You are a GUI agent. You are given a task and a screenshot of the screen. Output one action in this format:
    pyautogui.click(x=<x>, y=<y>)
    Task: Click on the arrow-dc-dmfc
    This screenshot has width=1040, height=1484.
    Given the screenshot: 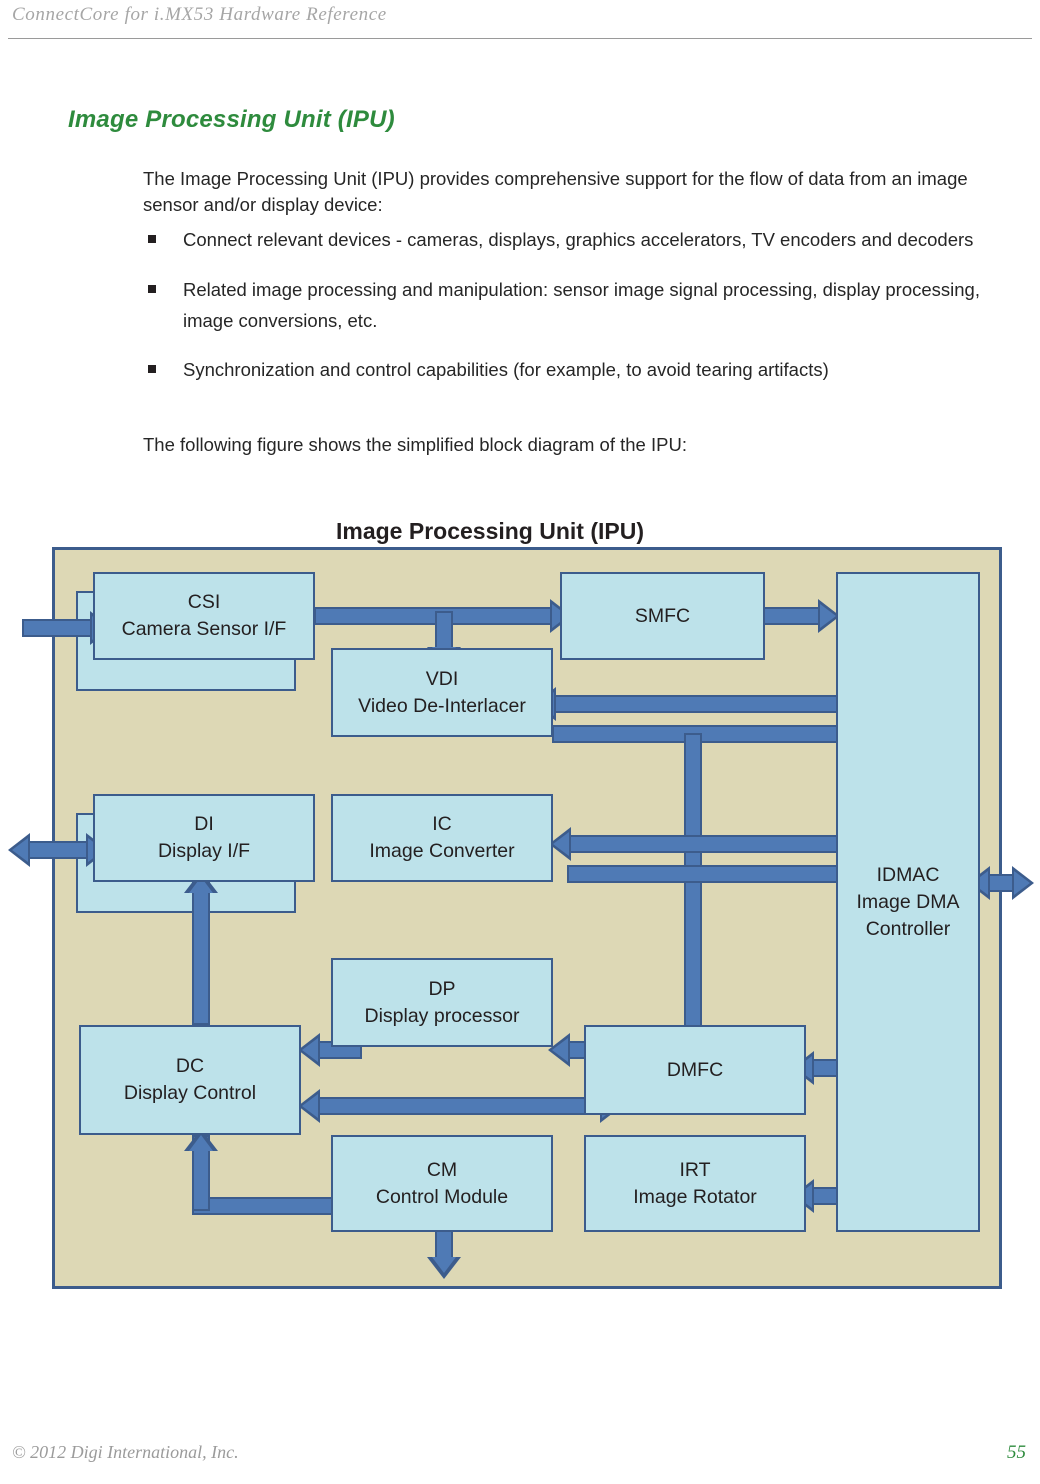 What is the action you would take?
    pyautogui.click(x=459, y=1106)
    